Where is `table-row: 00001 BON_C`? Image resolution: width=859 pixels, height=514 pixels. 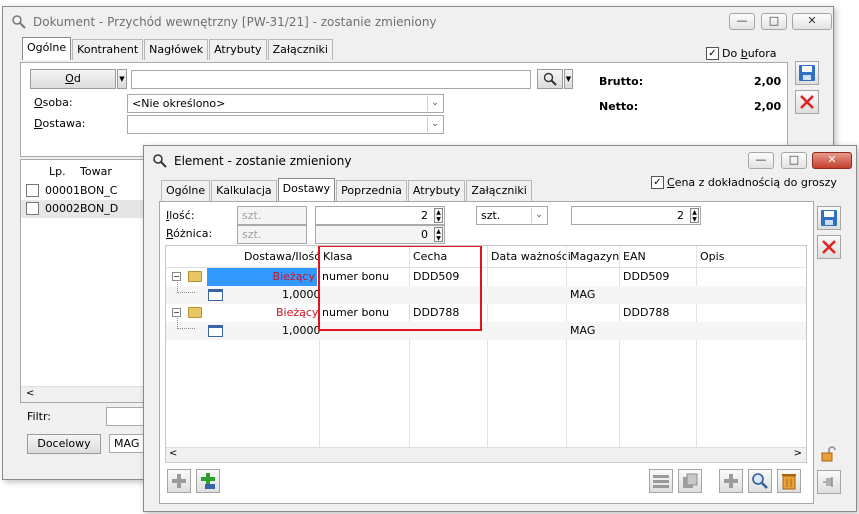 table-row: 00001 BON_C is located at coordinates (86, 191).